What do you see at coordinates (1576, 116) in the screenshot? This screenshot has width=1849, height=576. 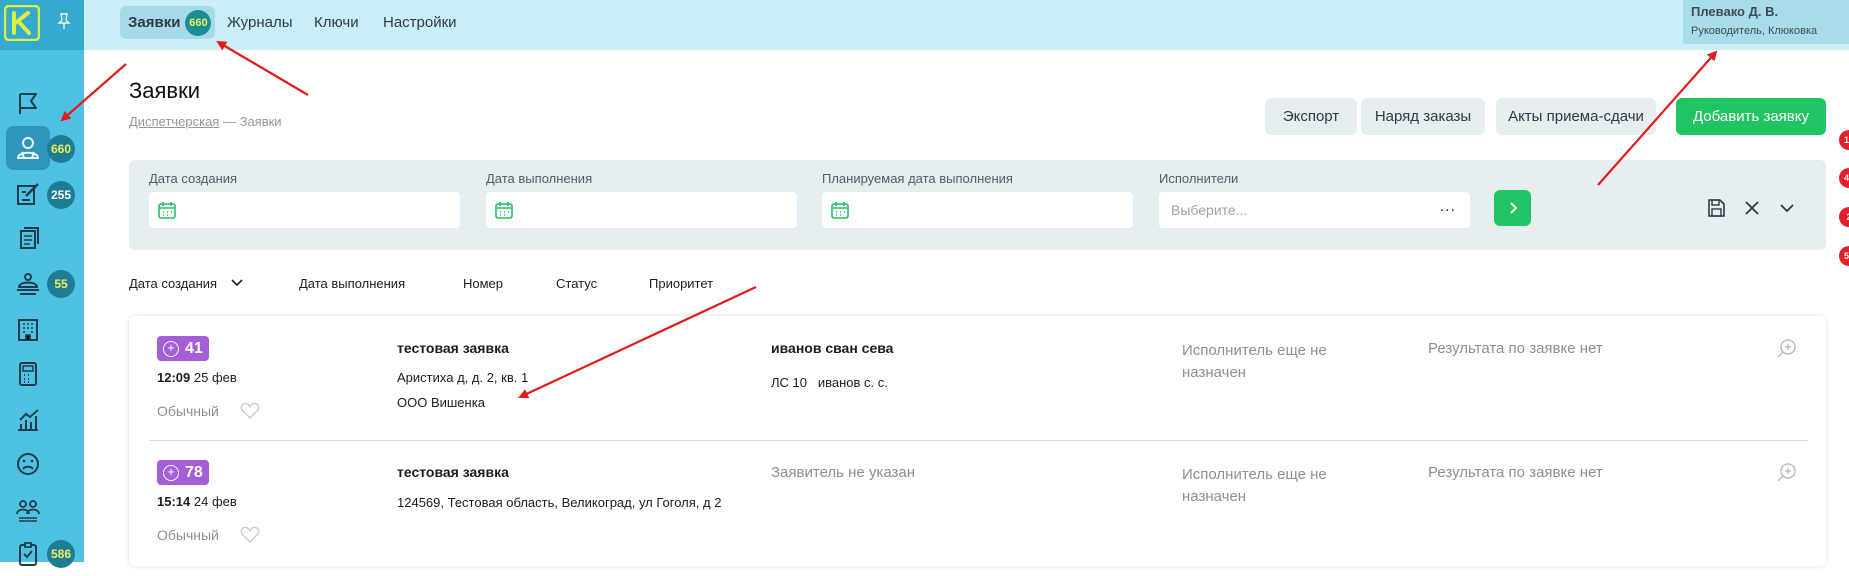 I see `acts-button: Акты приема-сдачи` at bounding box center [1576, 116].